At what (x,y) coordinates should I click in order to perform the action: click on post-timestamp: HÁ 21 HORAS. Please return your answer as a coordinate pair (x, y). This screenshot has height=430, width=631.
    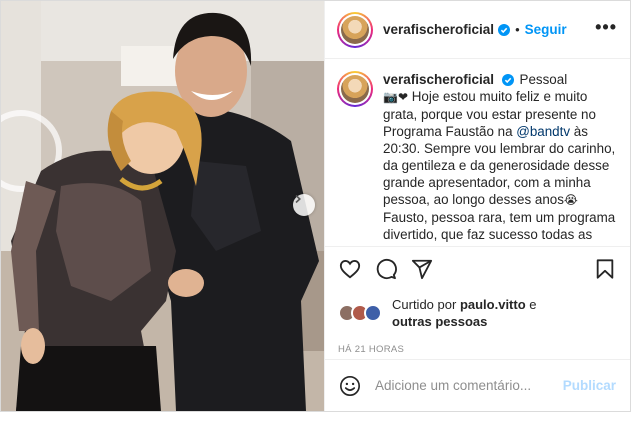
    Looking at the image, I should click on (477, 349).